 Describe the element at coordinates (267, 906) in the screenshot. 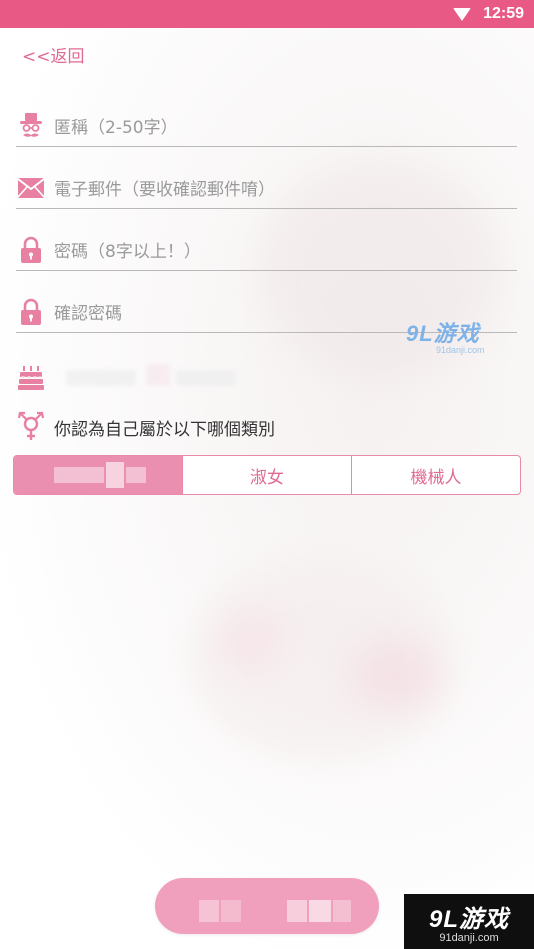

I see `submit-button` at that location.